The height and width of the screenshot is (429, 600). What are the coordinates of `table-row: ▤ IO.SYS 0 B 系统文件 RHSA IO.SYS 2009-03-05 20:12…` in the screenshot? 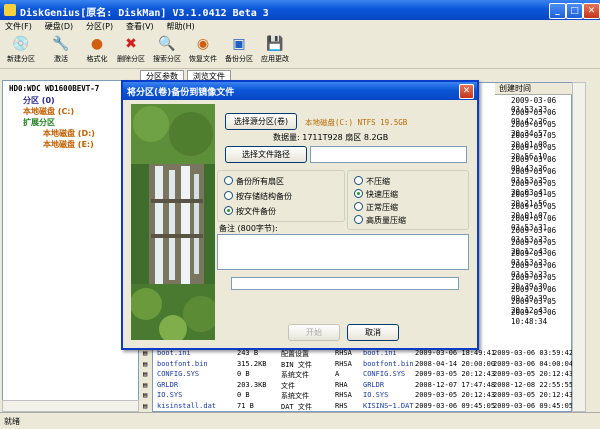 It's located at (358, 396).